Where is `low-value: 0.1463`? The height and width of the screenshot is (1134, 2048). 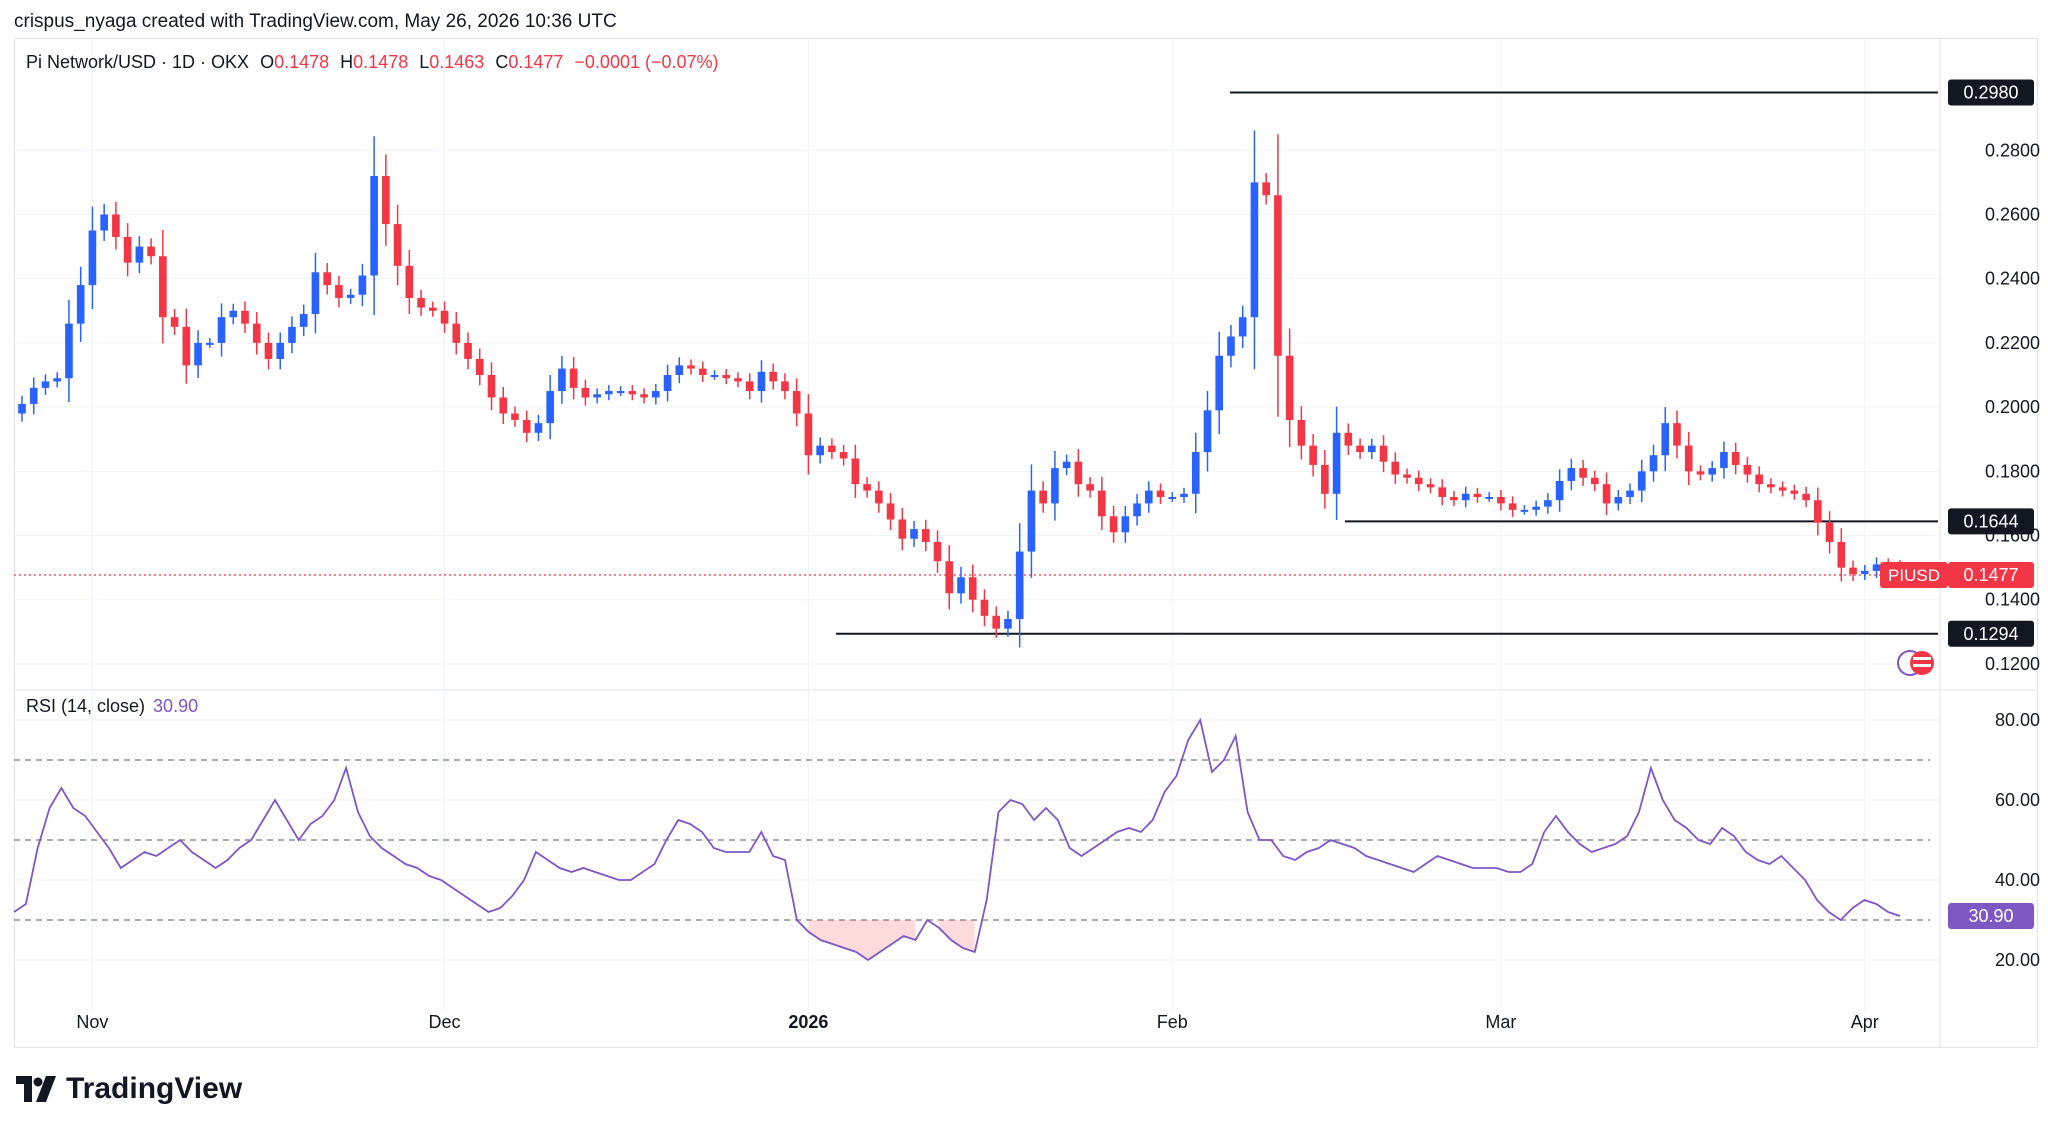
low-value: 0.1463 is located at coordinates (457, 62).